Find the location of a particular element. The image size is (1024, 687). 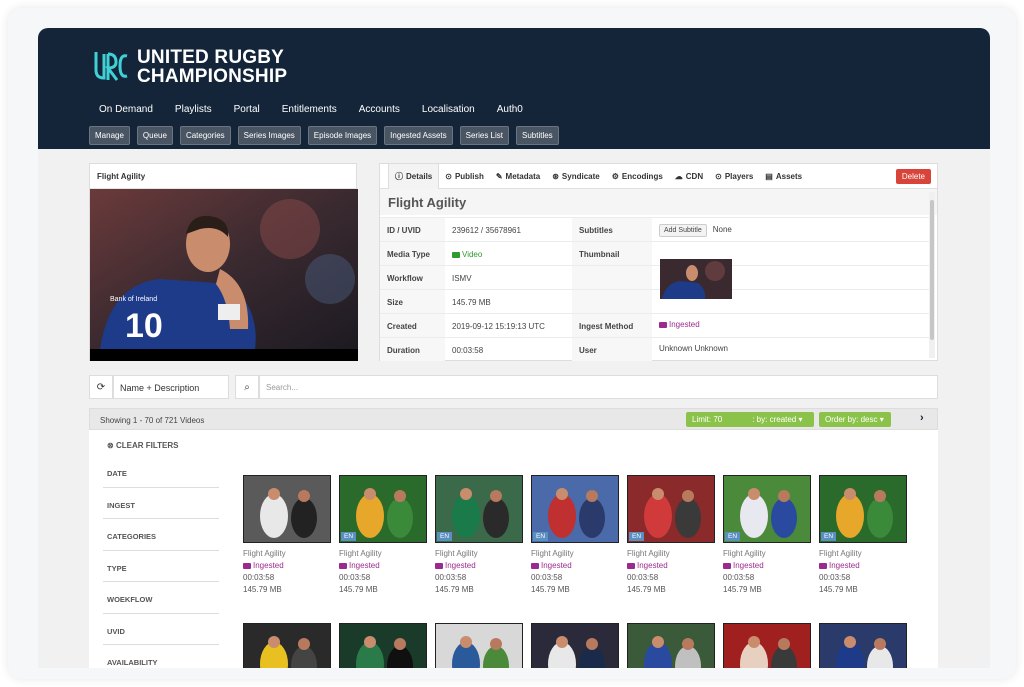

subnav-ingested-assets: Ingested Assets is located at coordinates (418, 135).